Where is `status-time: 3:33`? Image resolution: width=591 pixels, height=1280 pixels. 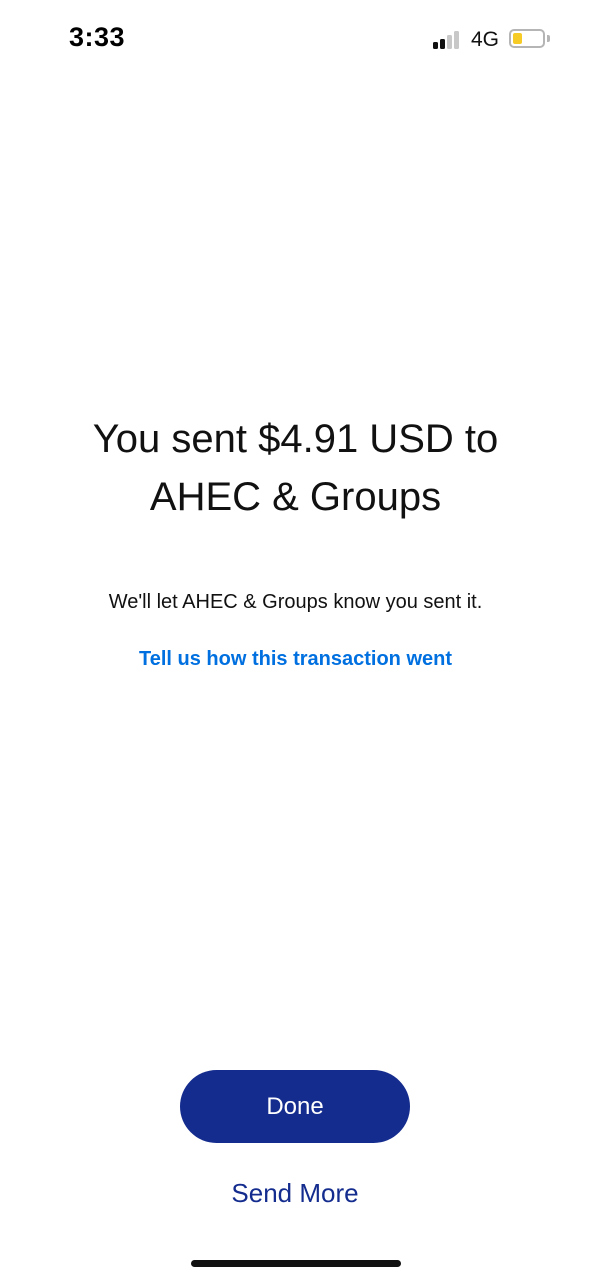 status-time: 3:33 is located at coordinates (97, 37).